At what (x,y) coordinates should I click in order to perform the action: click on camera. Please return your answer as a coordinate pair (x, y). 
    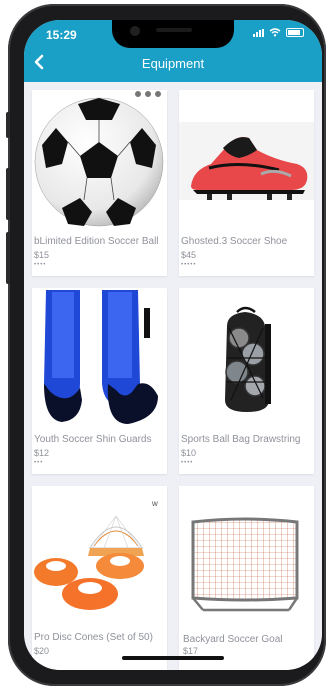
    Looking at the image, I should click on (135, 31).